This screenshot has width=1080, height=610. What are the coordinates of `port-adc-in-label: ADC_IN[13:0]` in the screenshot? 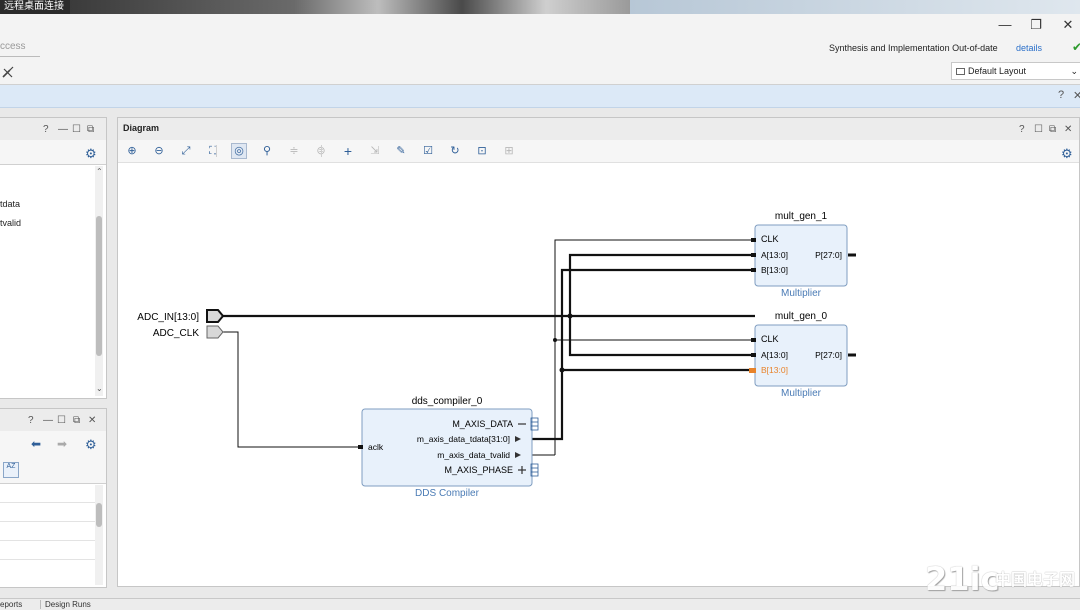 It's located at (168, 317).